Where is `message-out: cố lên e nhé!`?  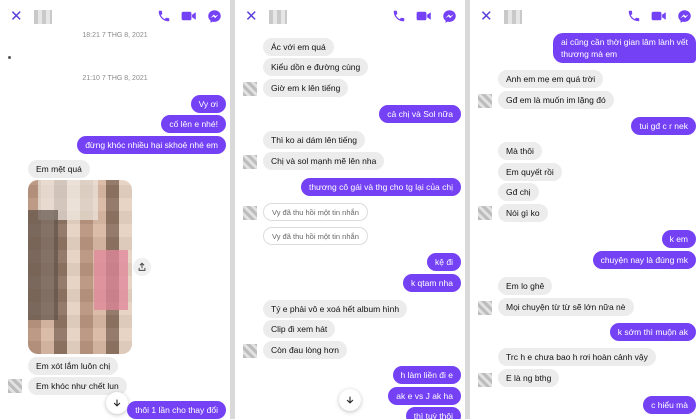
message-out: cố lên e nhé! is located at coordinates (193, 124).